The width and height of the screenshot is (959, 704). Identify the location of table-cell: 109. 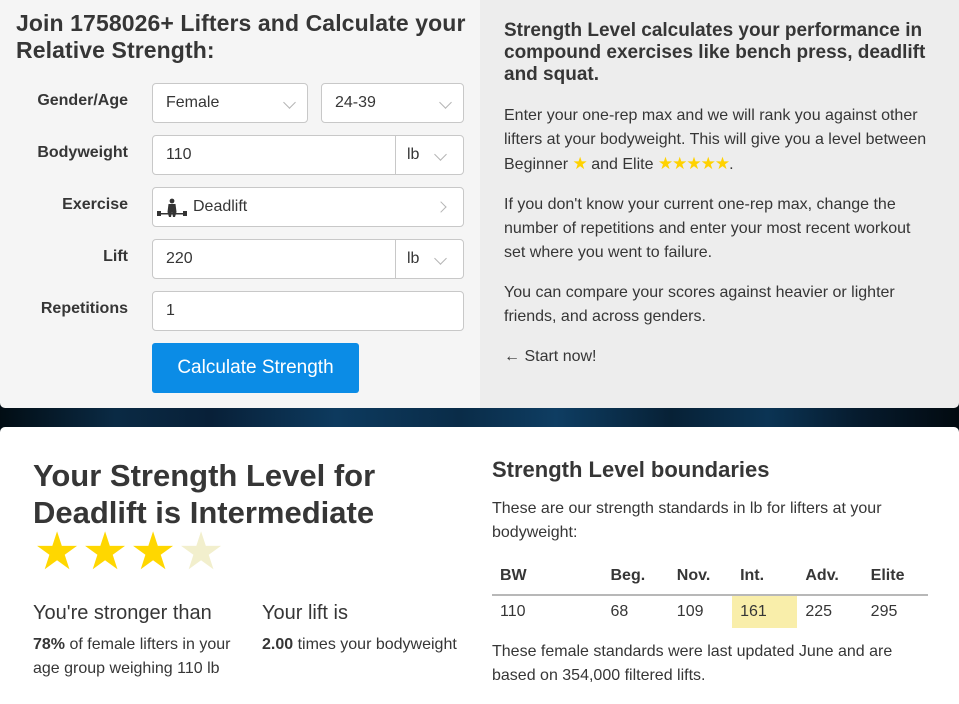
(690, 611).